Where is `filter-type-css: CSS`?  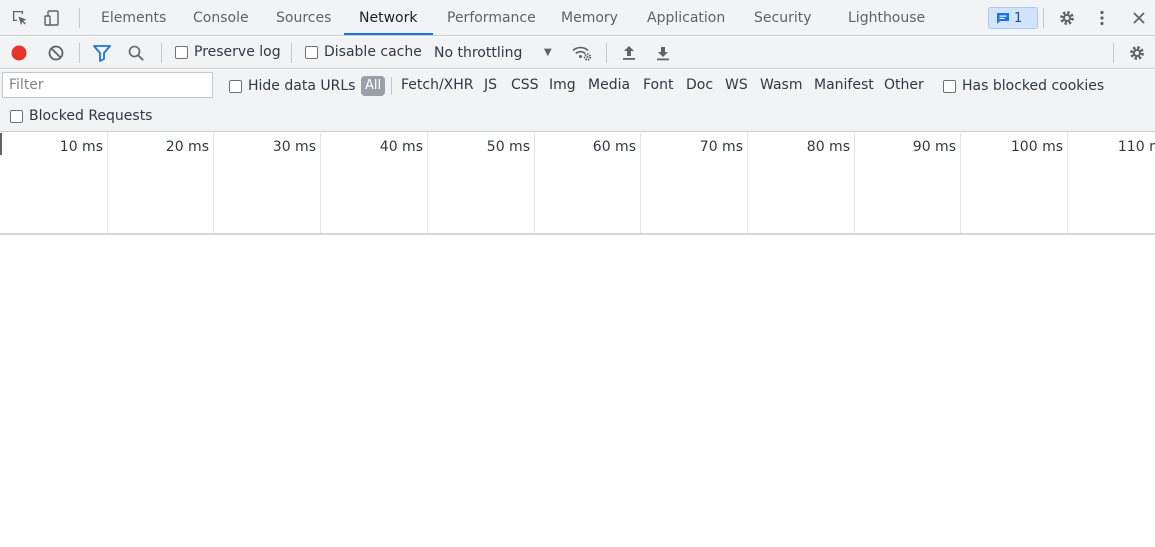
filter-type-css: CSS is located at coordinates (525, 85).